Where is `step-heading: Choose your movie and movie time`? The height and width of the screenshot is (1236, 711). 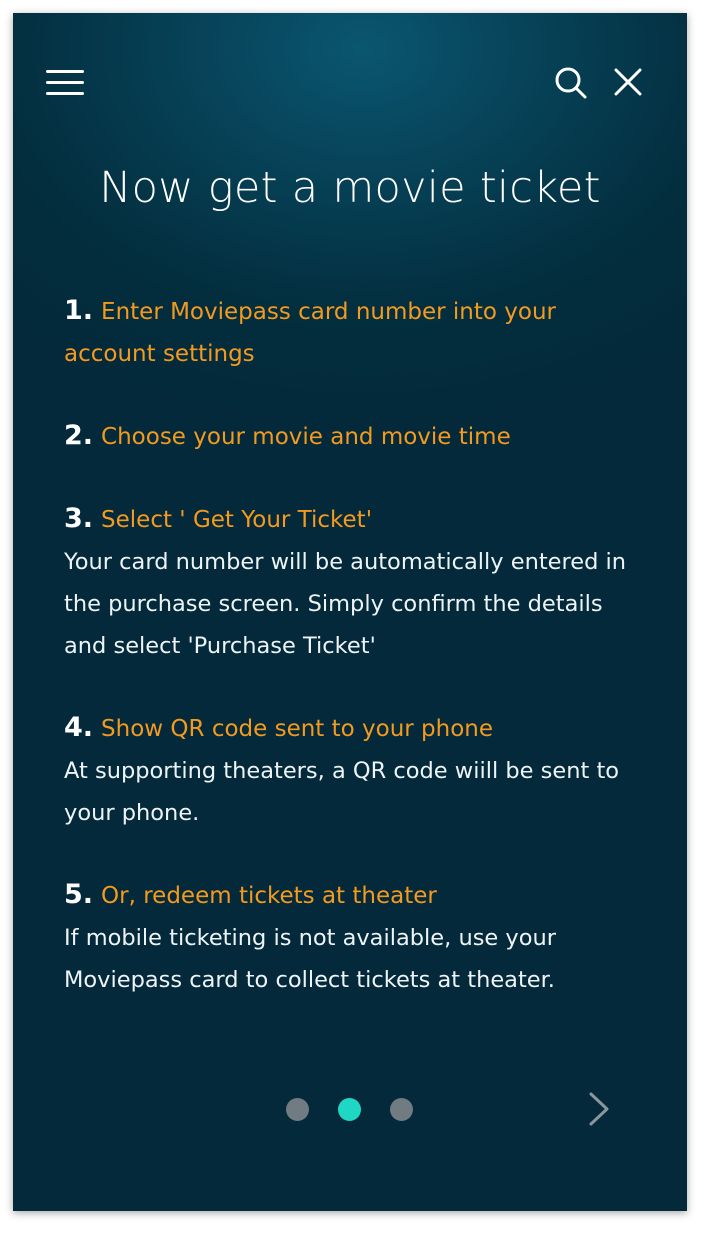
step-heading: Choose your movie and movie time is located at coordinates (306, 437).